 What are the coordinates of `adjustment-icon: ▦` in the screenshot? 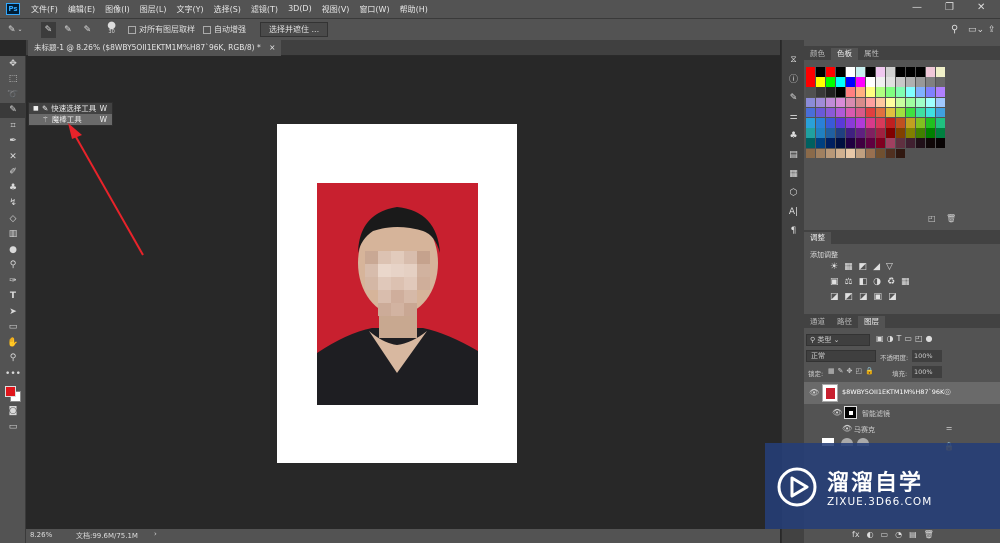 It's located at (905, 284).